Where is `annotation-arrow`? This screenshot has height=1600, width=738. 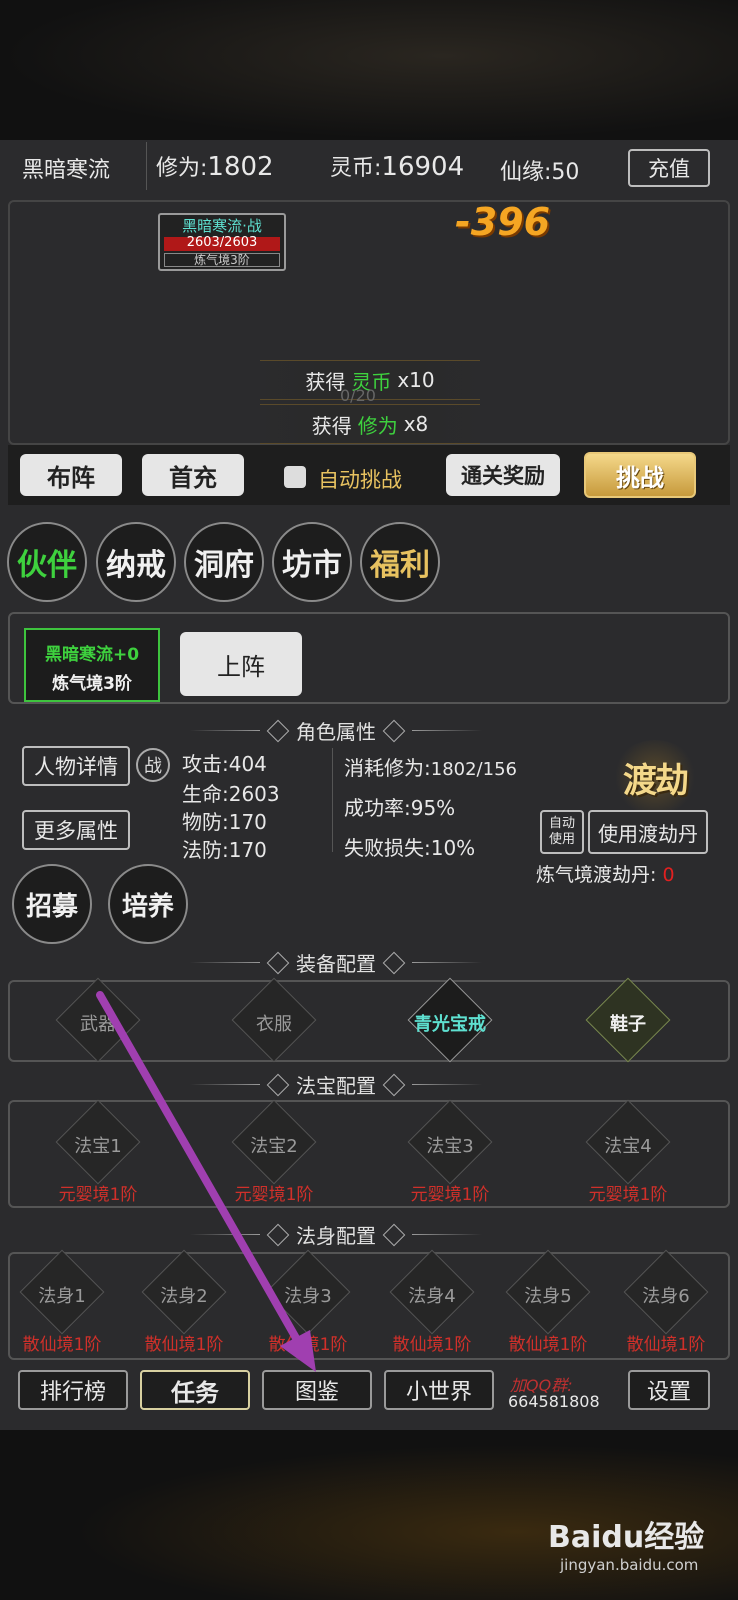 annotation-arrow is located at coordinates (206, 1181).